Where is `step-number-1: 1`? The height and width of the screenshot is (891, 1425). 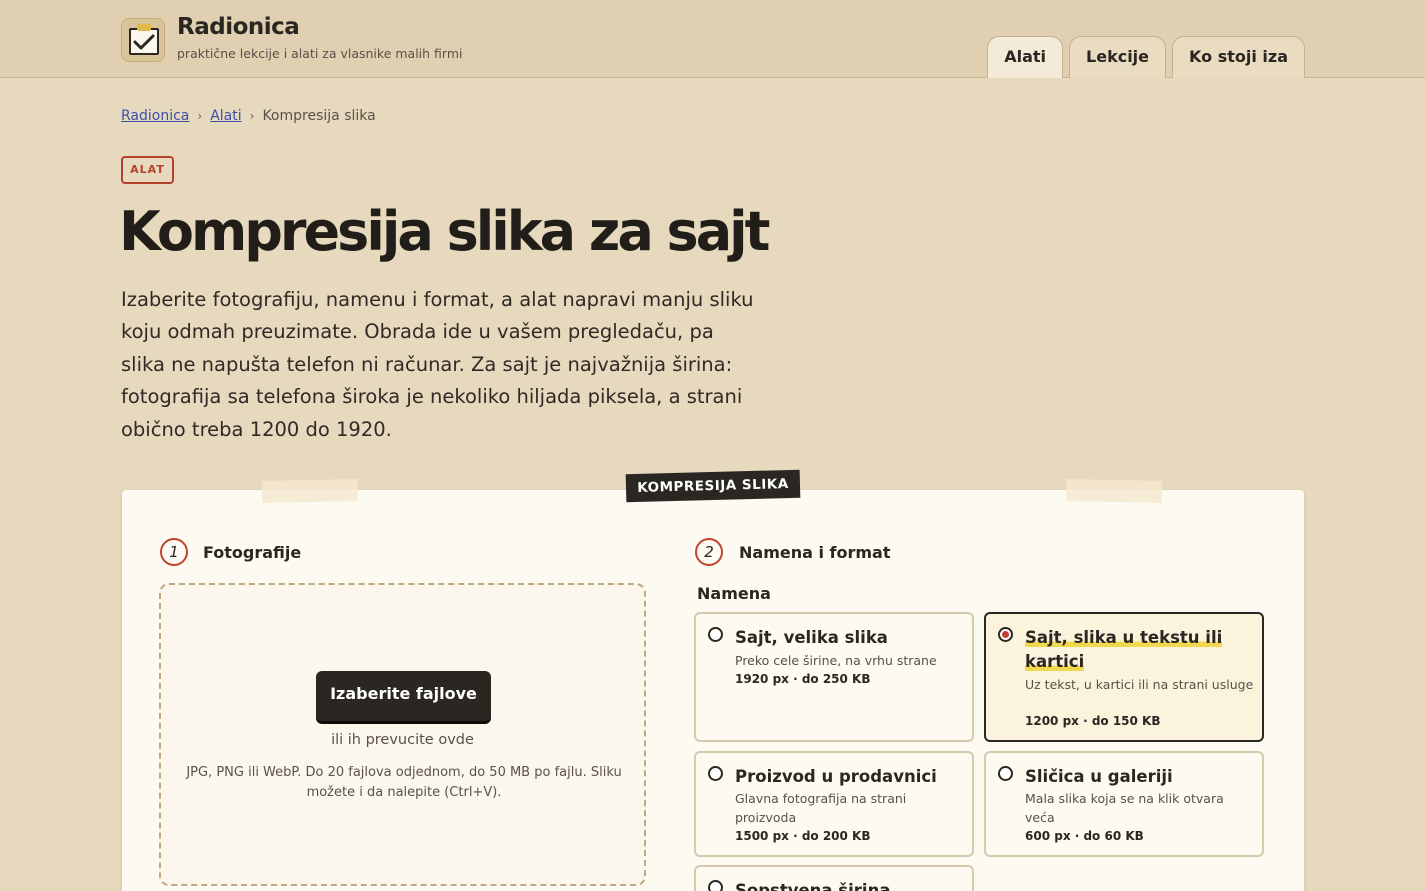 step-number-1: 1 is located at coordinates (174, 552).